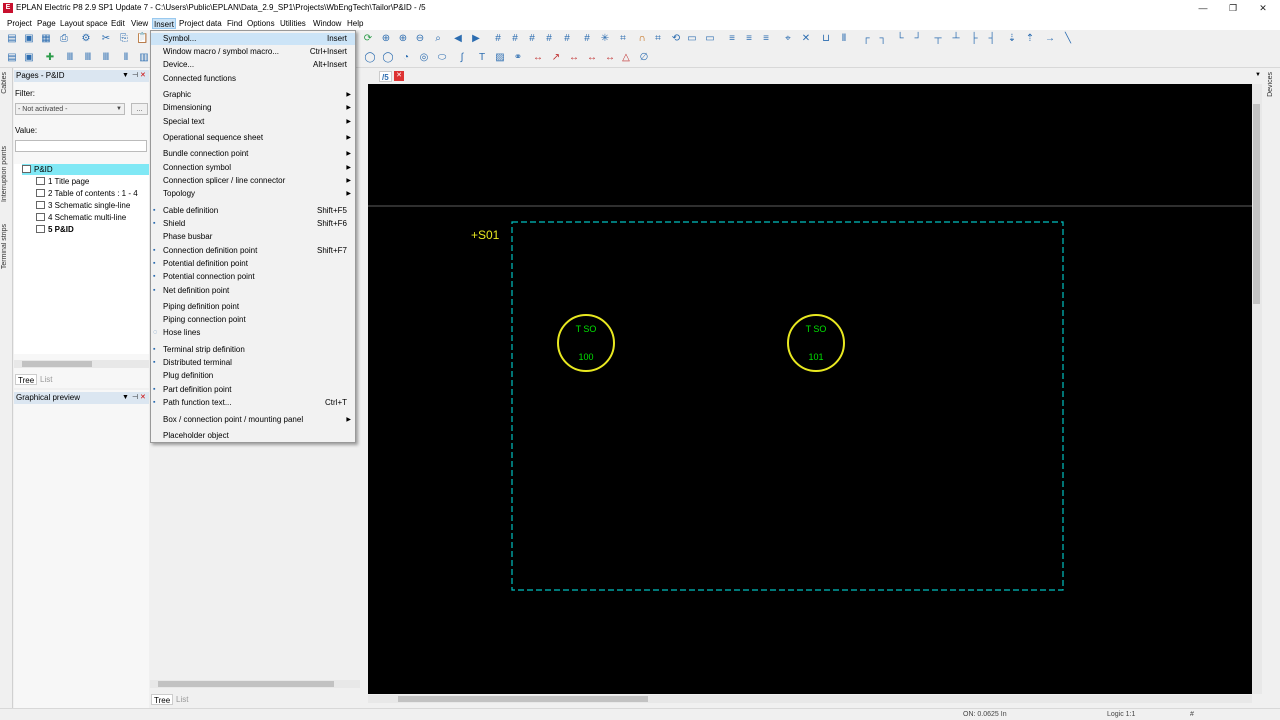 The height and width of the screenshot is (720, 1280). What do you see at coordinates (844, 39) in the screenshot?
I see `text-tool-icon: Ⅱ` at bounding box center [844, 39].